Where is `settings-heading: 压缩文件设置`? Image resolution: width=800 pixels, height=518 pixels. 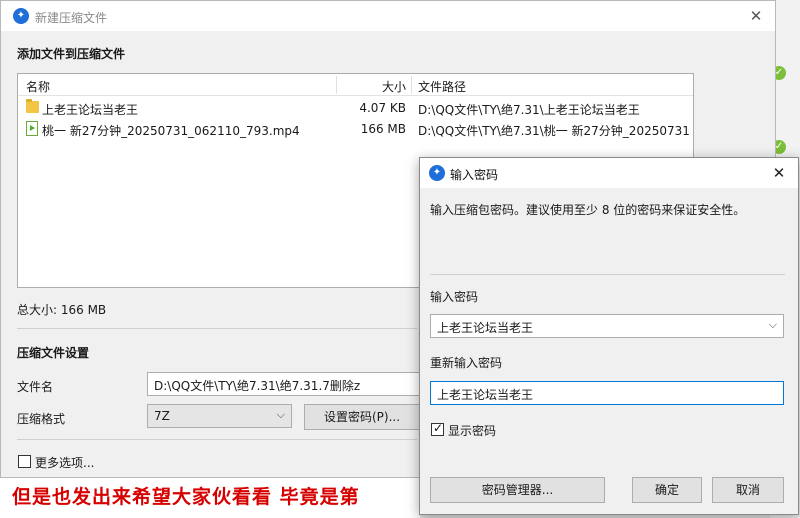 settings-heading: 压缩文件设置 is located at coordinates (53, 353).